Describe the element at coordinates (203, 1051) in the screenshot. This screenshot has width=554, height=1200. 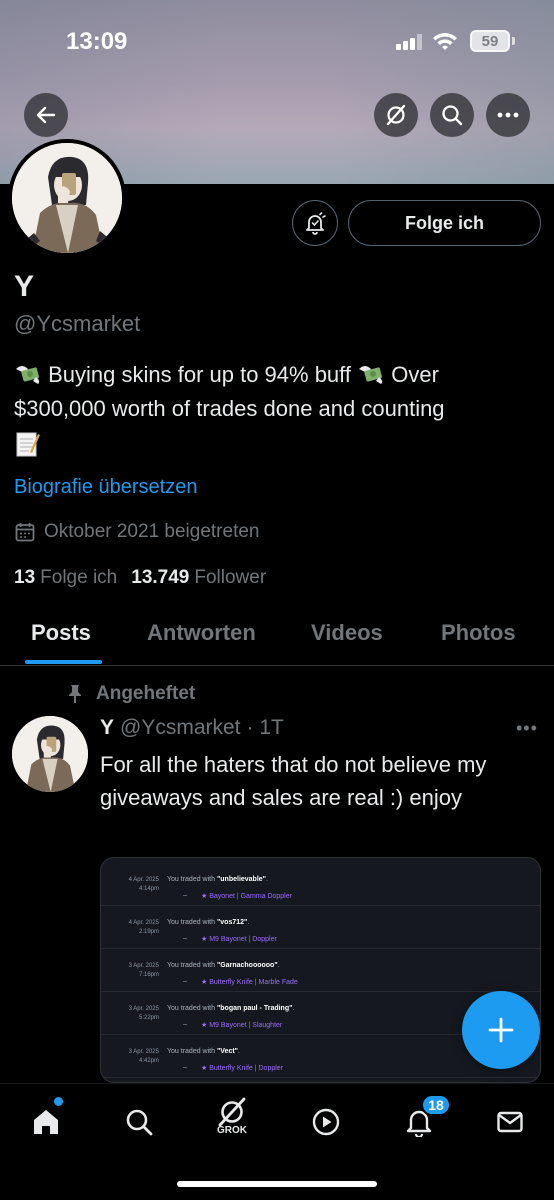
I see `trade-description: You traded with "Vect".` at that location.